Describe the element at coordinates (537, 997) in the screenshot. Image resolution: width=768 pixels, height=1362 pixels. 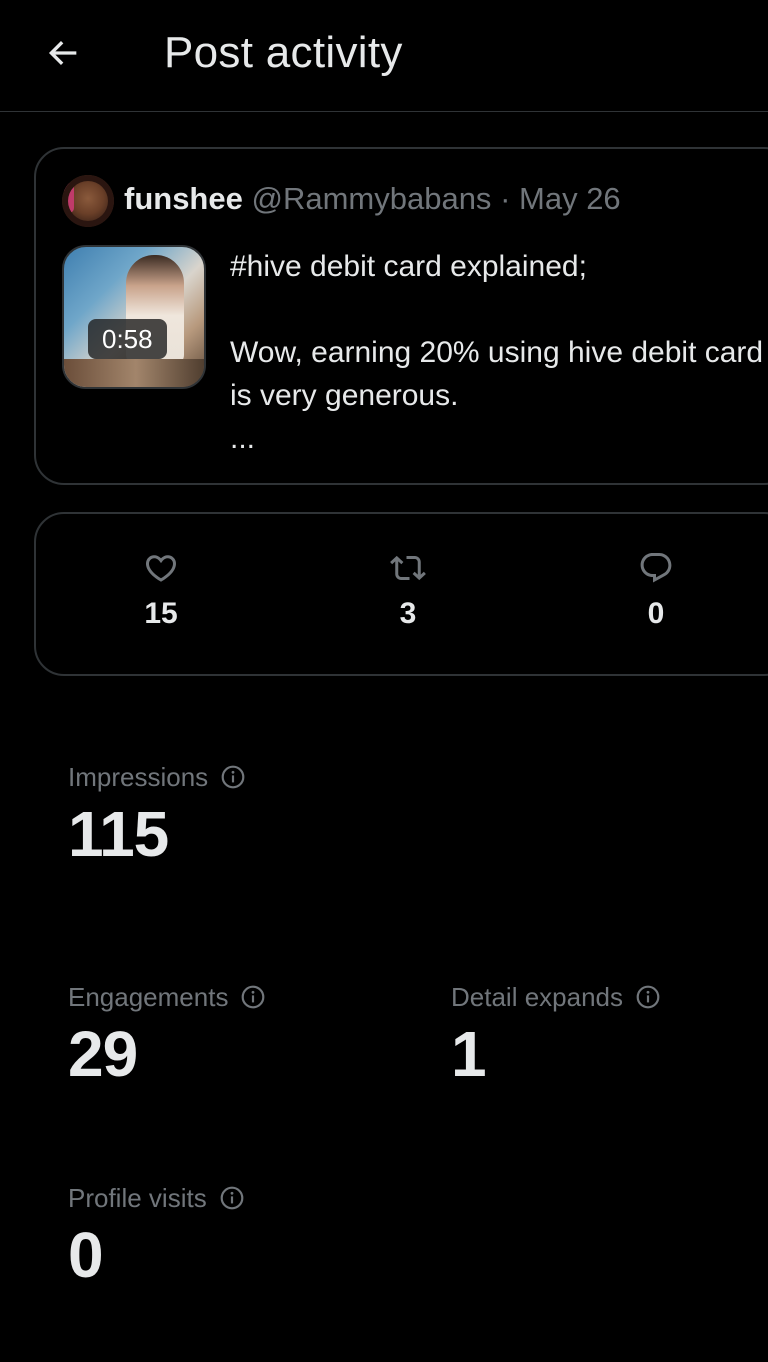
I see `detail-expands-label: Detail expands` at that location.